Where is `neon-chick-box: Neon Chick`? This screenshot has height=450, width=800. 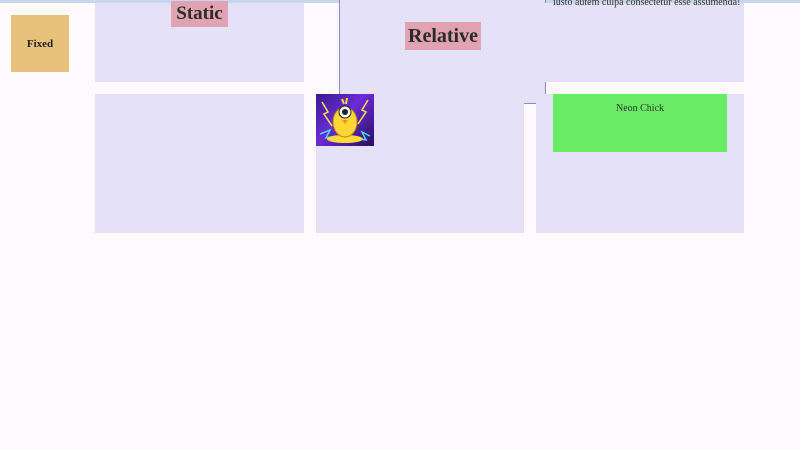
neon-chick-box: Neon Chick is located at coordinates (640, 123).